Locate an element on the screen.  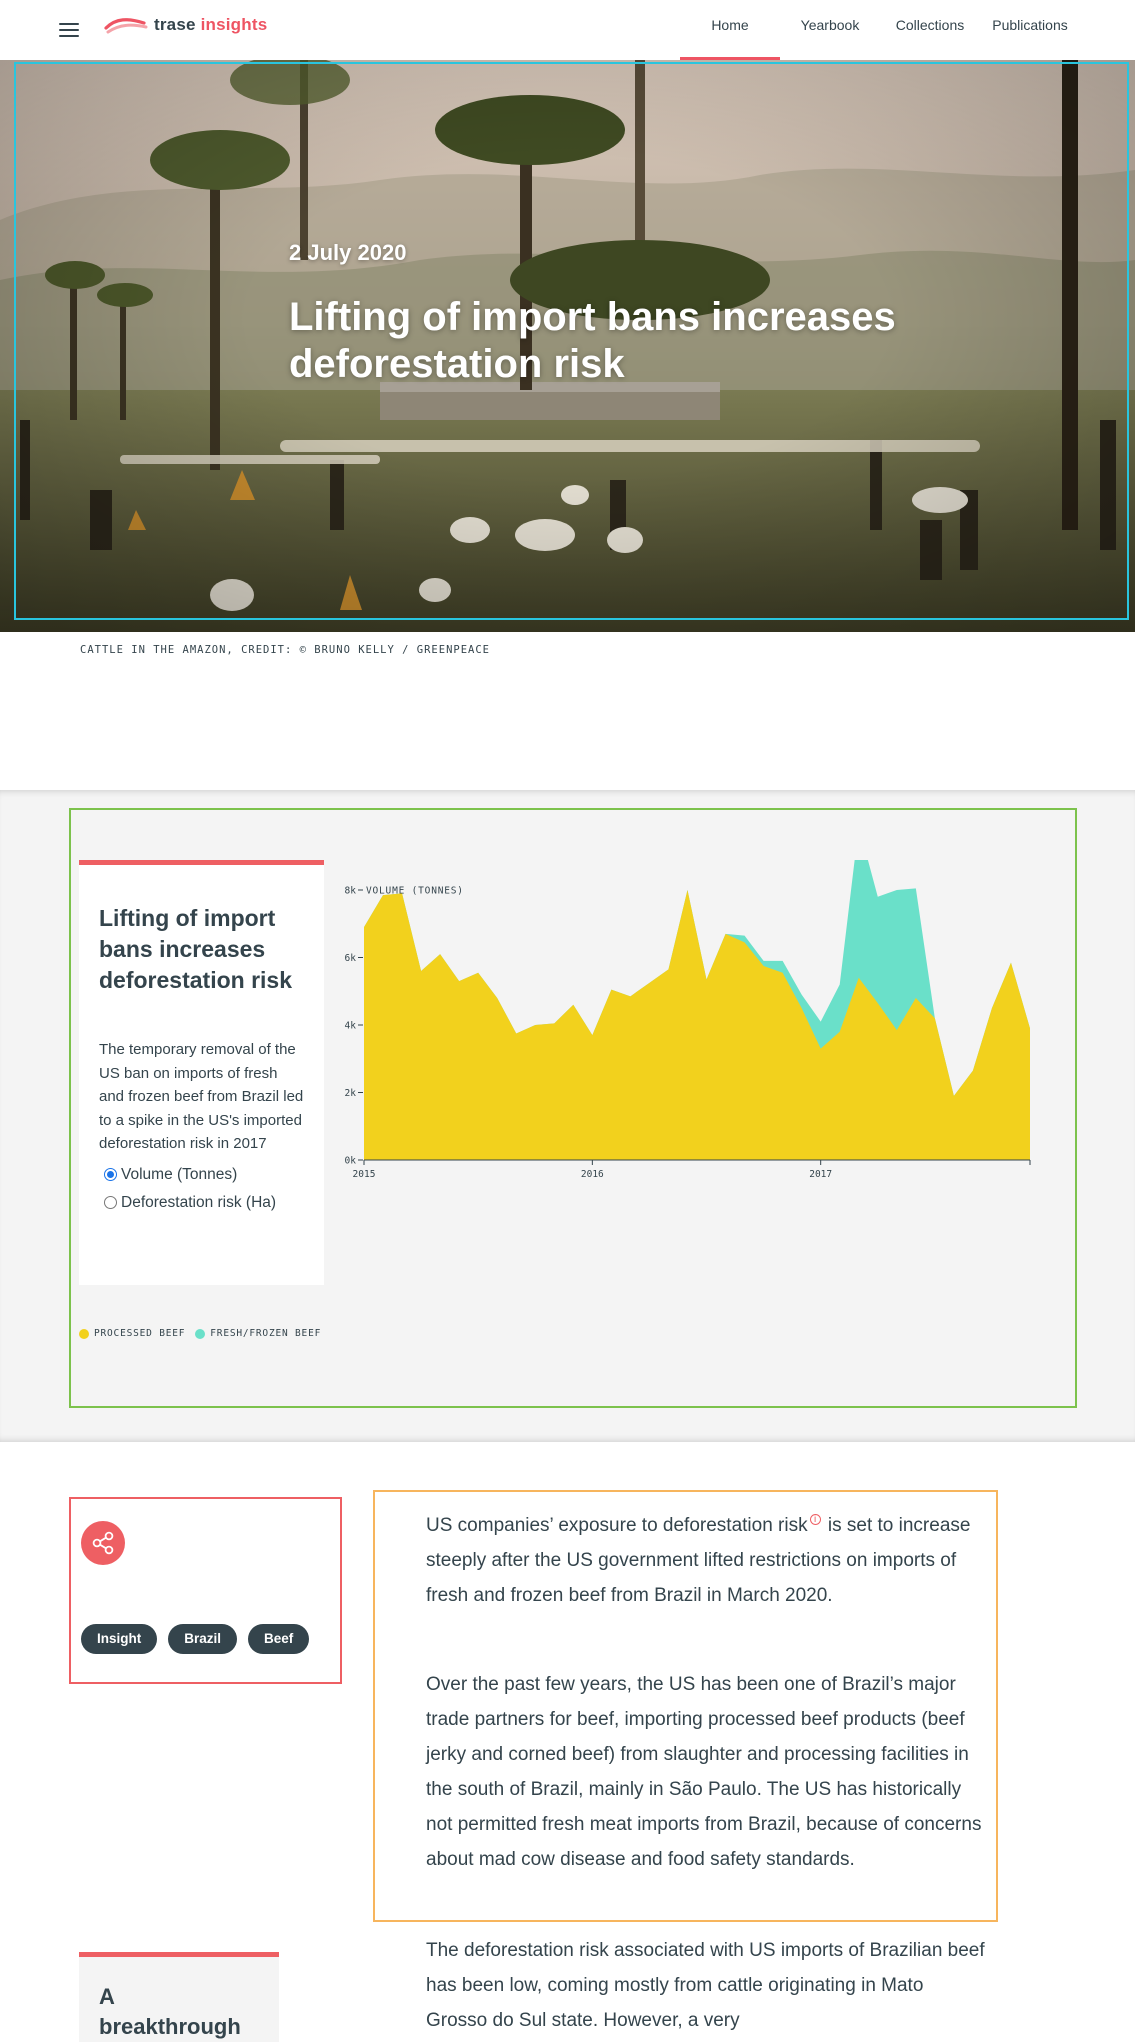
option-volume-label: Volume (Tonnes) is located at coordinates (179, 1174).